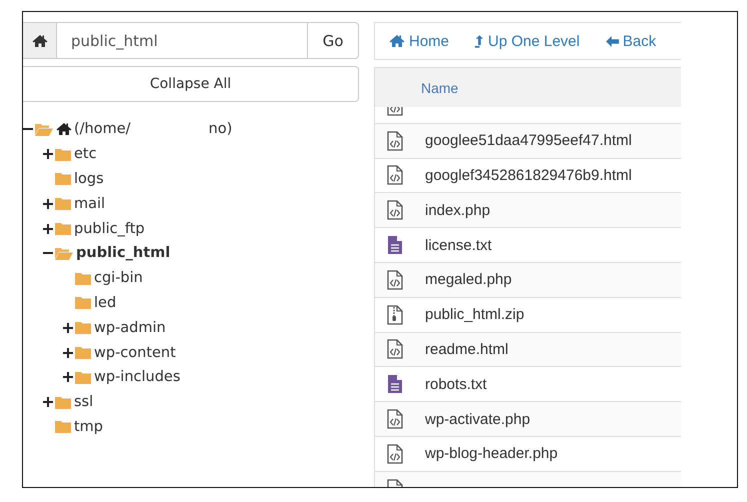  What do you see at coordinates (89, 426) in the screenshot?
I see `folder-label: tmp` at bounding box center [89, 426].